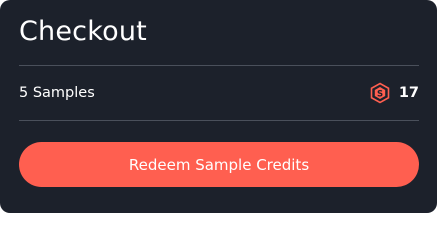 This screenshot has height=240, width=437. What do you see at coordinates (219, 65) in the screenshot?
I see `top-divider` at bounding box center [219, 65].